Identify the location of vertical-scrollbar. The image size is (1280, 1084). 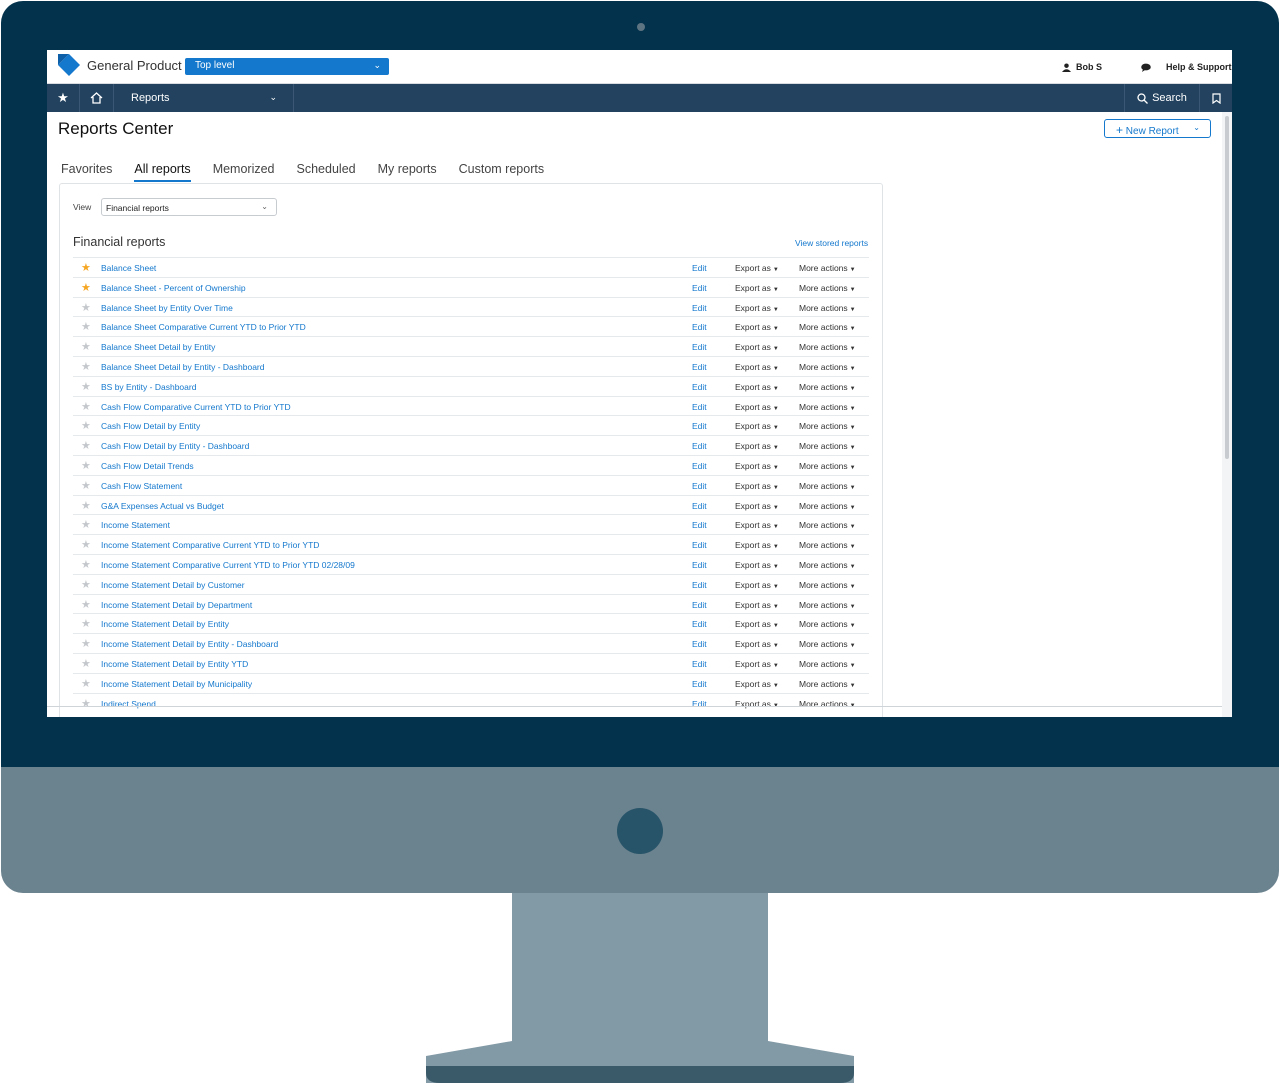
(1227, 414).